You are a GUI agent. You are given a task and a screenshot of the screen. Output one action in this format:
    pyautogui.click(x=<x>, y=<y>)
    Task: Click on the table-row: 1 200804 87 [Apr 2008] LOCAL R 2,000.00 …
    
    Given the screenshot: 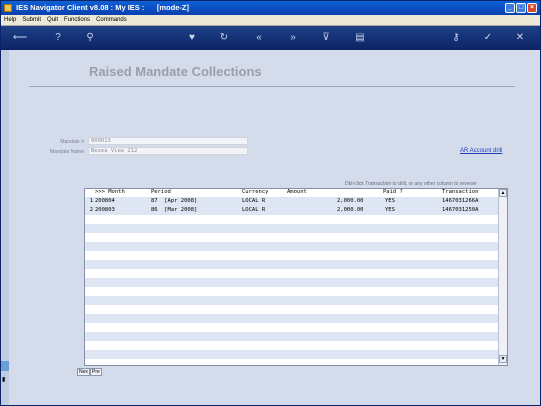 What is the action you would take?
    pyautogui.click(x=292, y=201)
    